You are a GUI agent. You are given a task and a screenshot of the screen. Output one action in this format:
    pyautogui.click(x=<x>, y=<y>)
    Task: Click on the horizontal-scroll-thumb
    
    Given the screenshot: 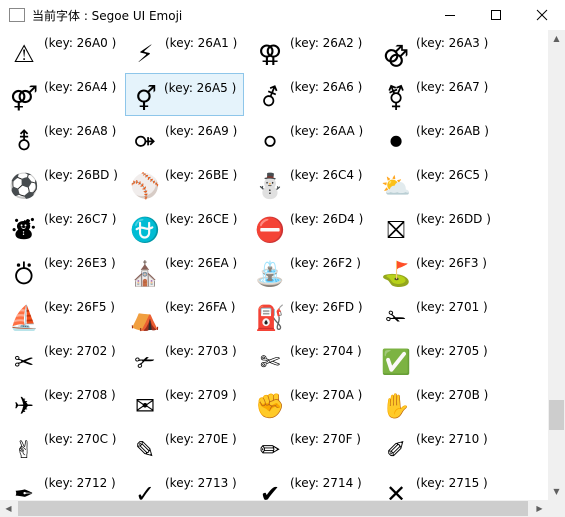 What is the action you would take?
    pyautogui.click(x=273, y=508)
    